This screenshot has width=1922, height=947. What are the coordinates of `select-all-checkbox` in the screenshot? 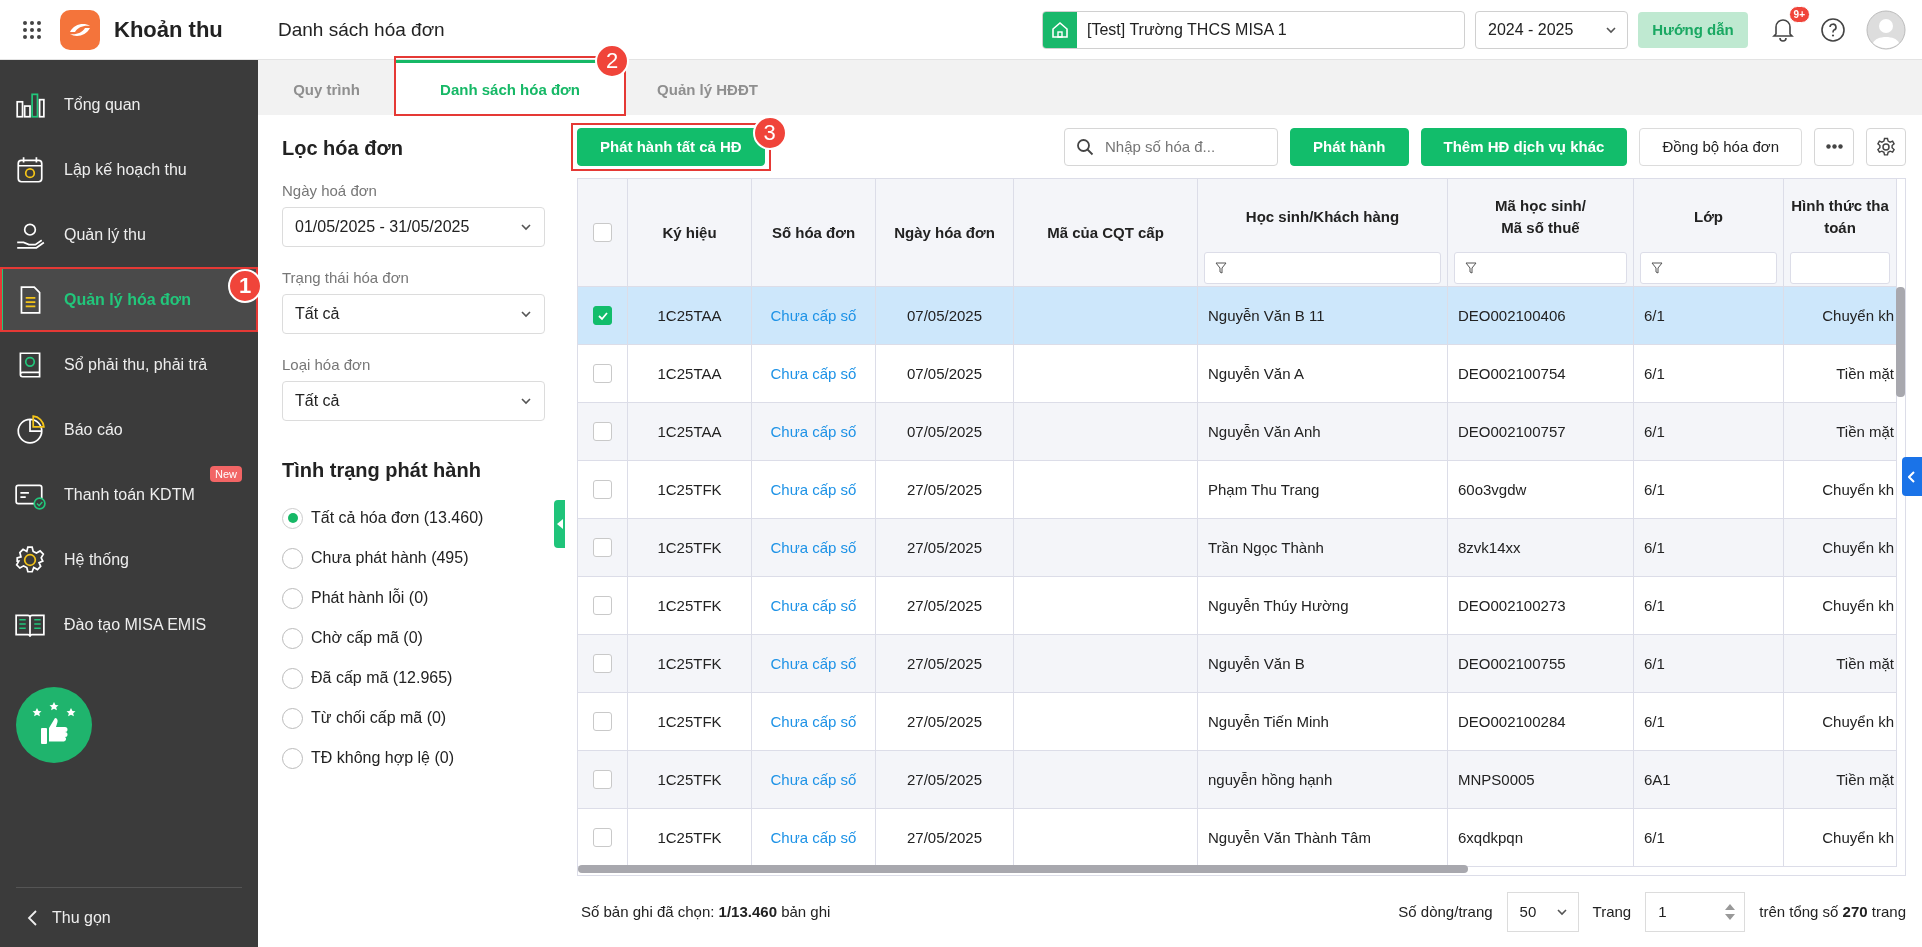 It's located at (602, 232).